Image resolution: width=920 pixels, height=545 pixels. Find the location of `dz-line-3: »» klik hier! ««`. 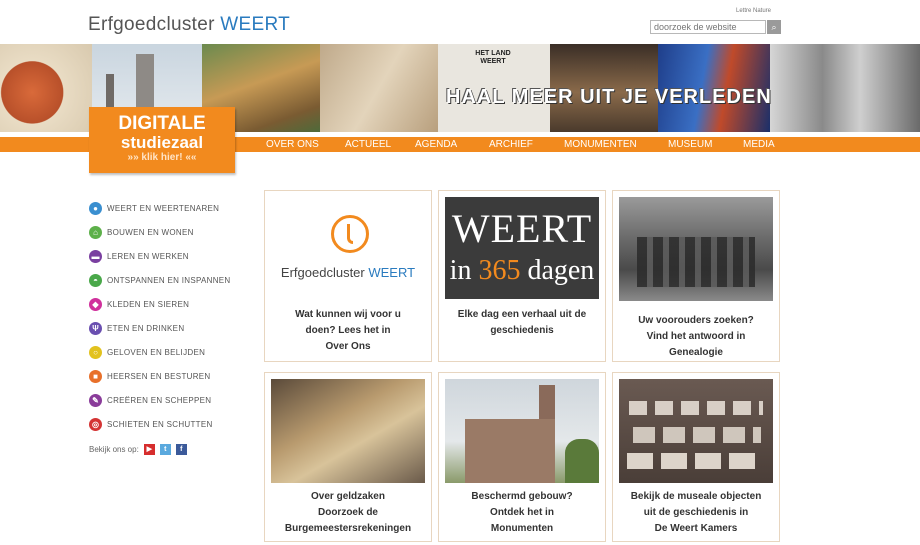

dz-line-3: »» klik hier! «« is located at coordinates (162, 157).